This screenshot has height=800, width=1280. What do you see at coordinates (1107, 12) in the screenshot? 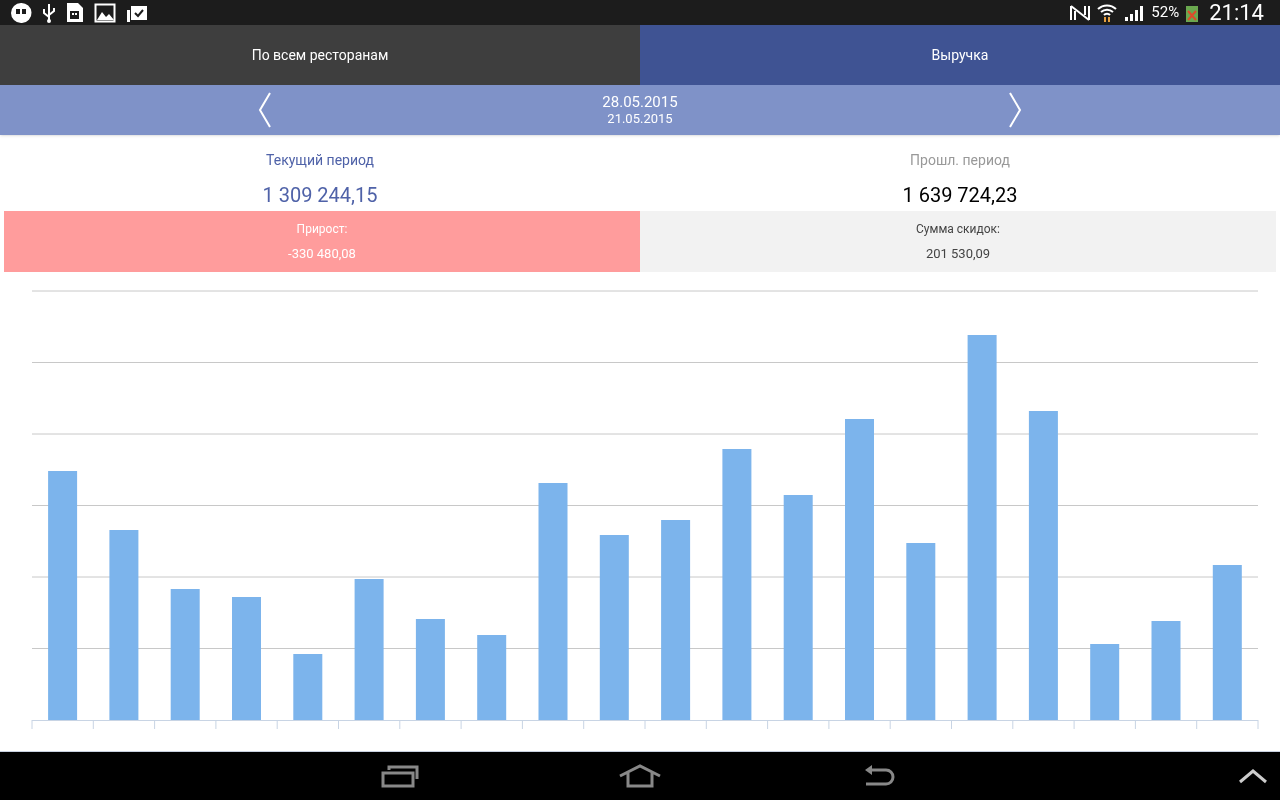
I see `wifi-icon` at bounding box center [1107, 12].